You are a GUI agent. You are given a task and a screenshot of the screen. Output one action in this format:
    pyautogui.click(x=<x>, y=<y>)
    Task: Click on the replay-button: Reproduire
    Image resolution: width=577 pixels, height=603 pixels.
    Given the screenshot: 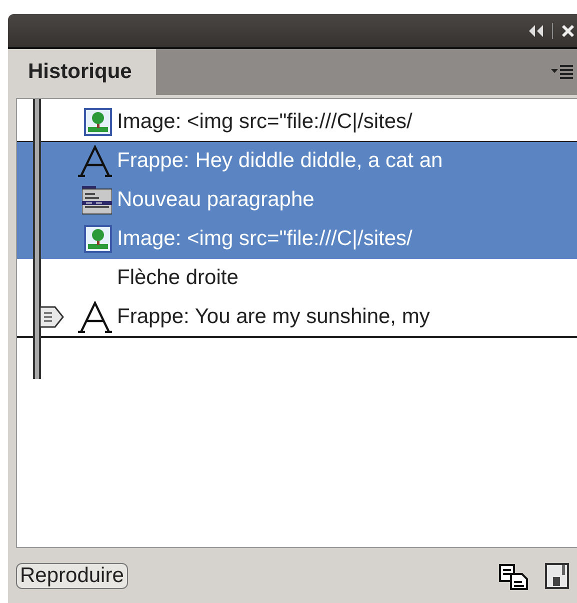 What is the action you would take?
    pyautogui.click(x=72, y=575)
    